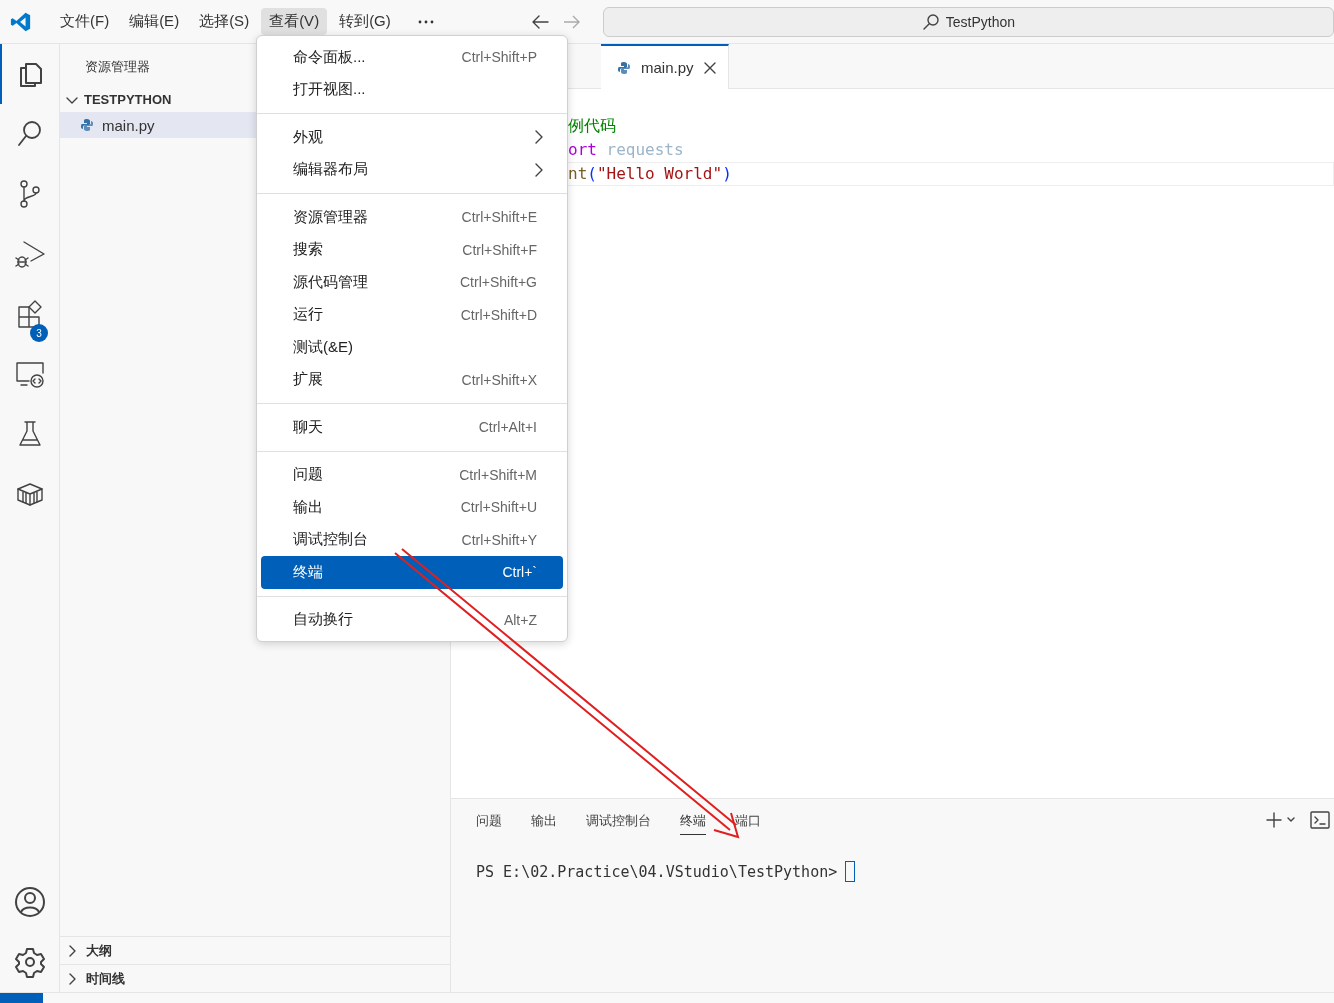  Describe the element at coordinates (412, 427) in the screenshot. I see `menu-item: 聊天 Ctrl+Alt+I` at that location.